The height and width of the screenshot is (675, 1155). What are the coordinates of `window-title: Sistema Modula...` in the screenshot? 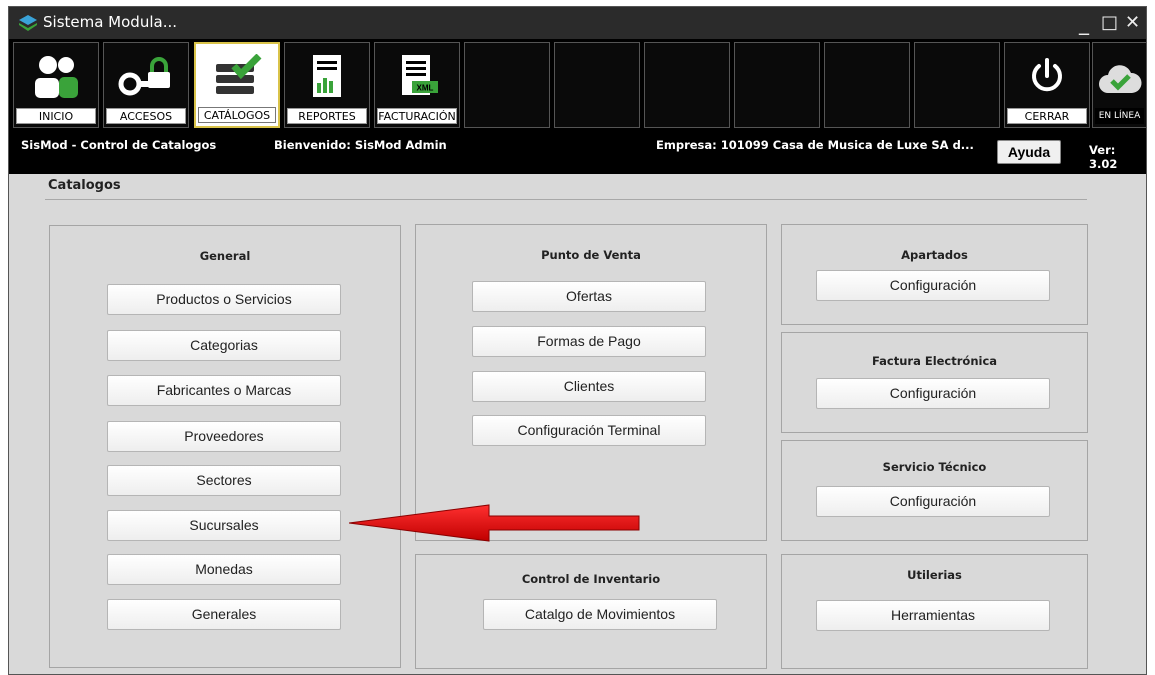 It's located at (110, 22).